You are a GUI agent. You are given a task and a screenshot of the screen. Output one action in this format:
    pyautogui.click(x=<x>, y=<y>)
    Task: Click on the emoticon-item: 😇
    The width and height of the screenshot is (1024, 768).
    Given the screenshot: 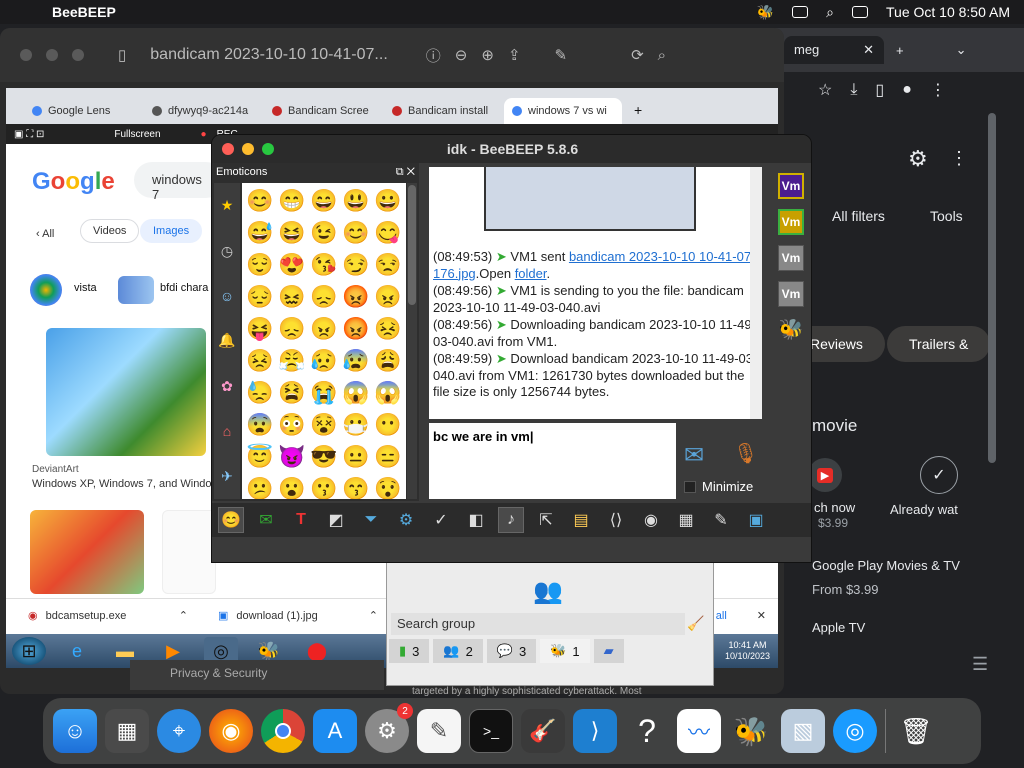 What is the action you would take?
    pyautogui.click(x=260, y=457)
    